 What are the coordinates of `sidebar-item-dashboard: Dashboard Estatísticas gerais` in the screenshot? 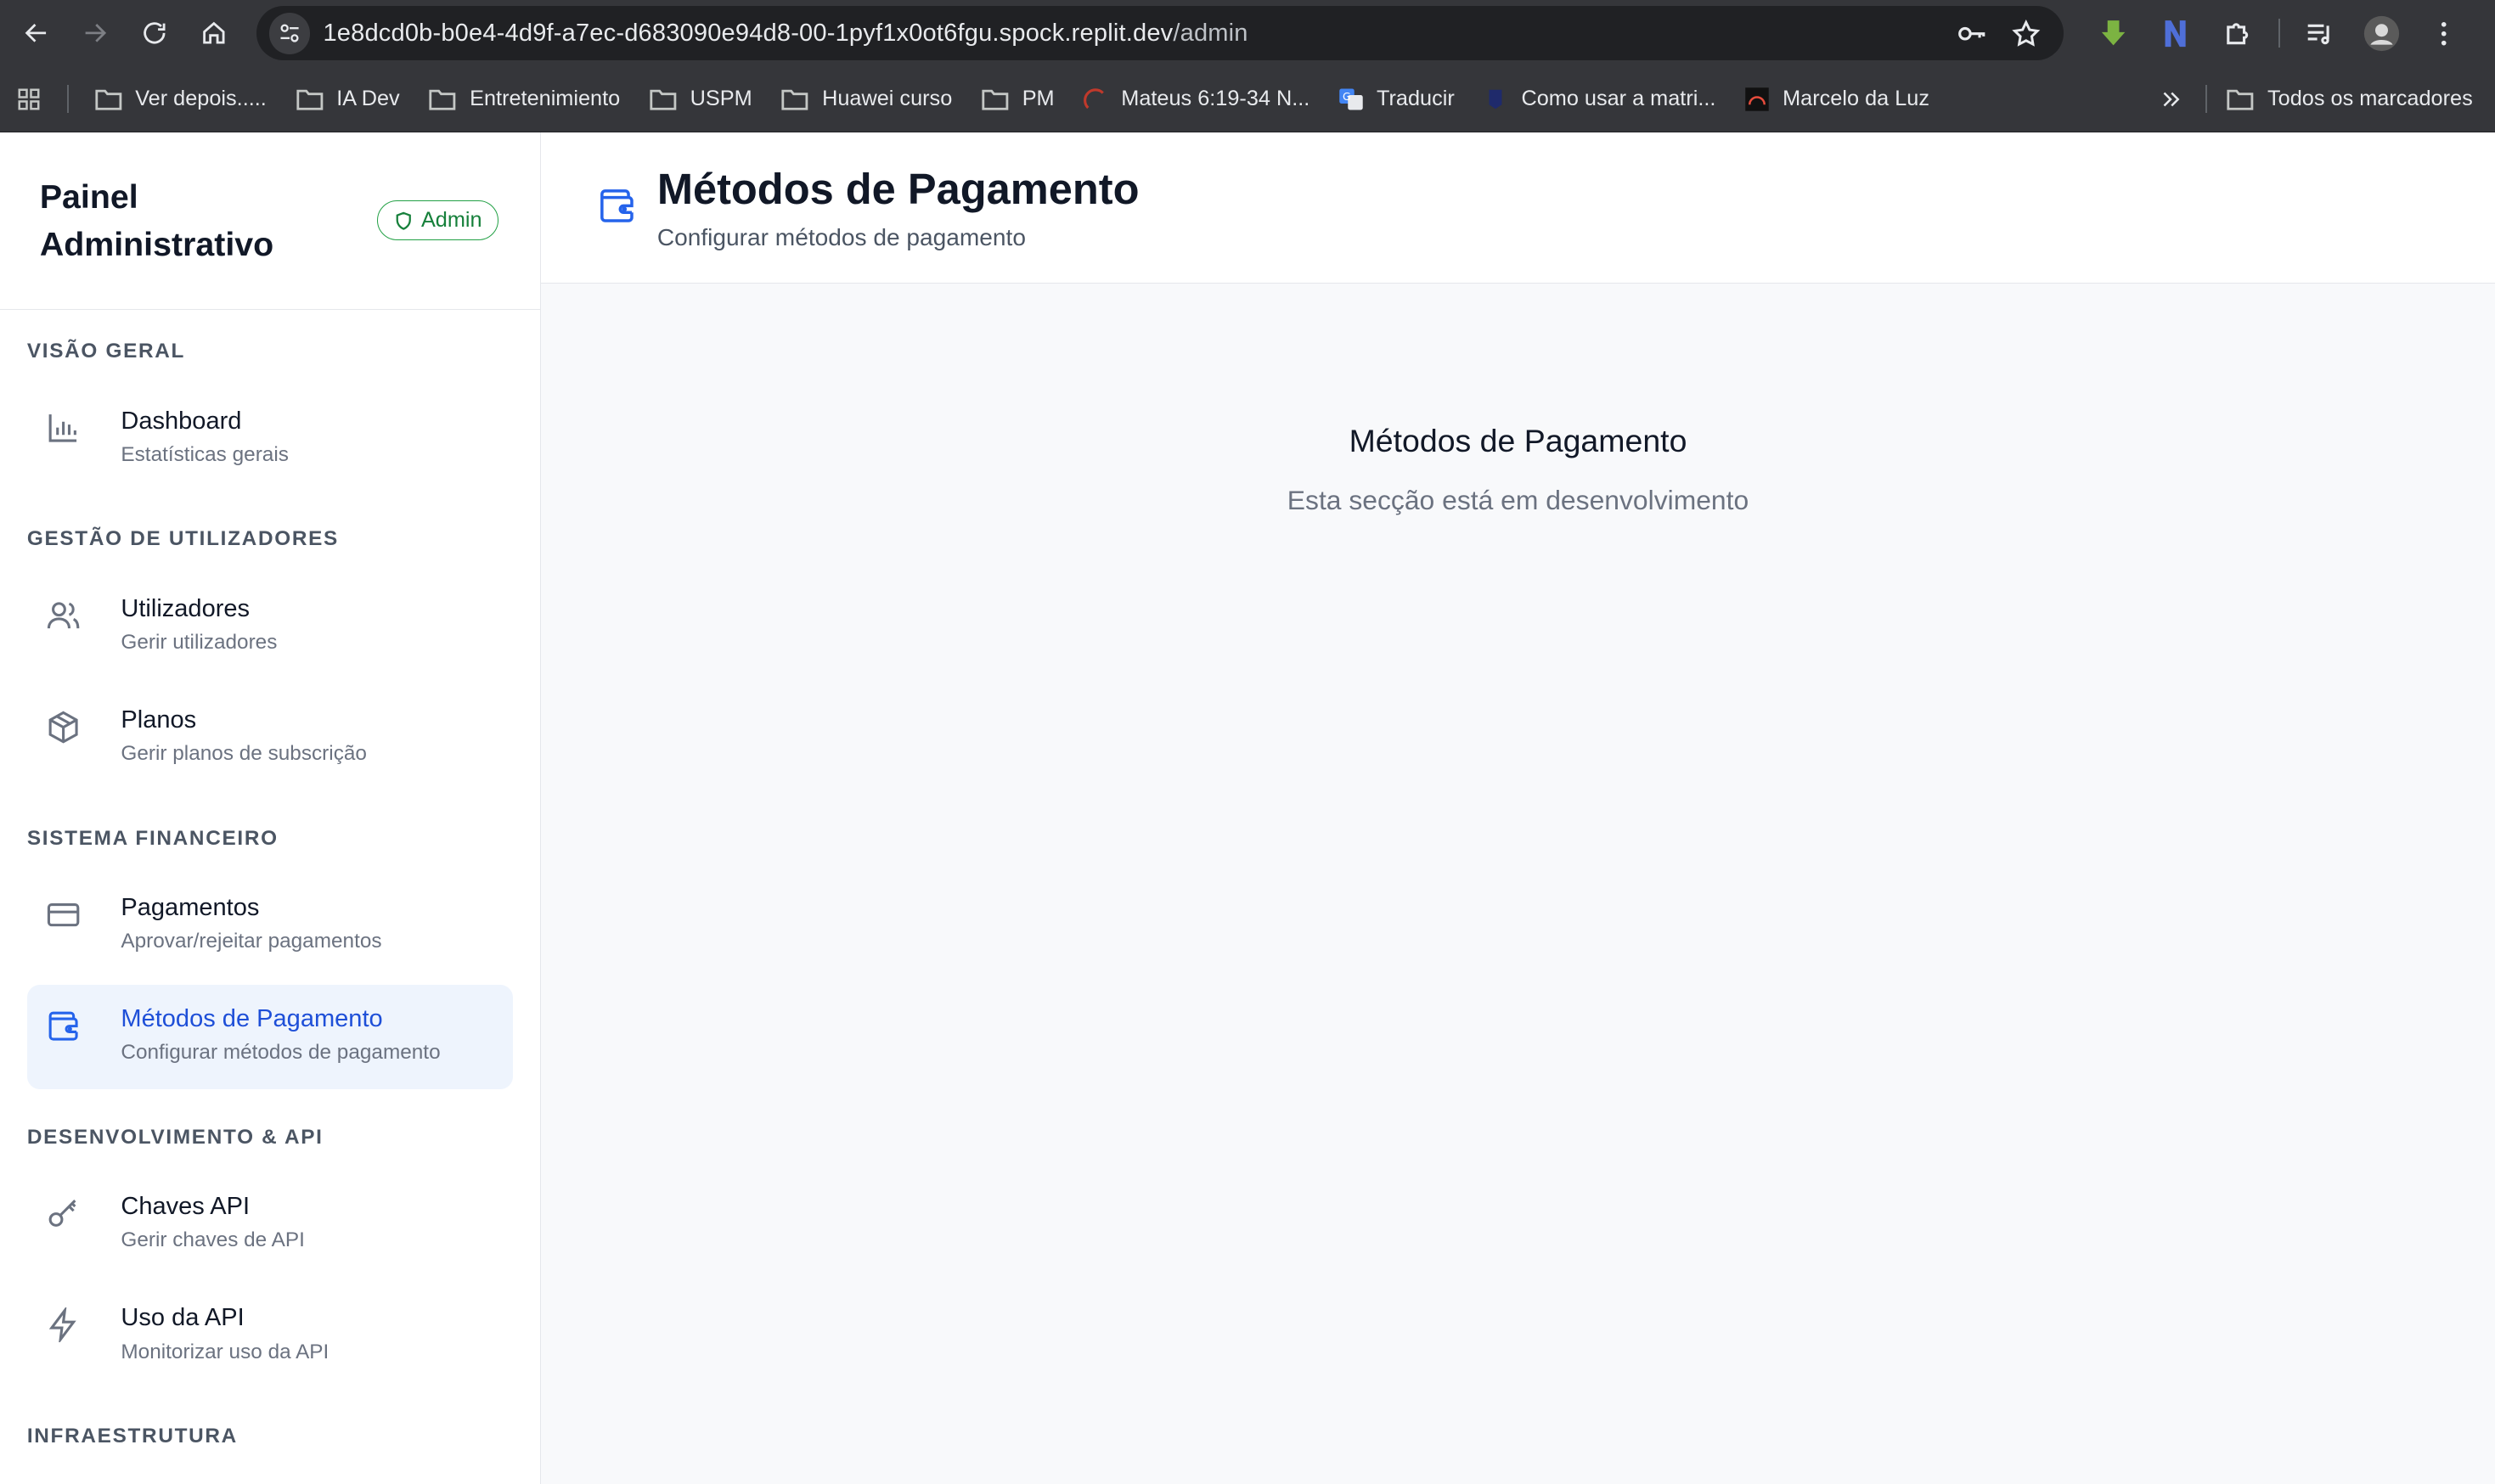 It's located at (270, 439).